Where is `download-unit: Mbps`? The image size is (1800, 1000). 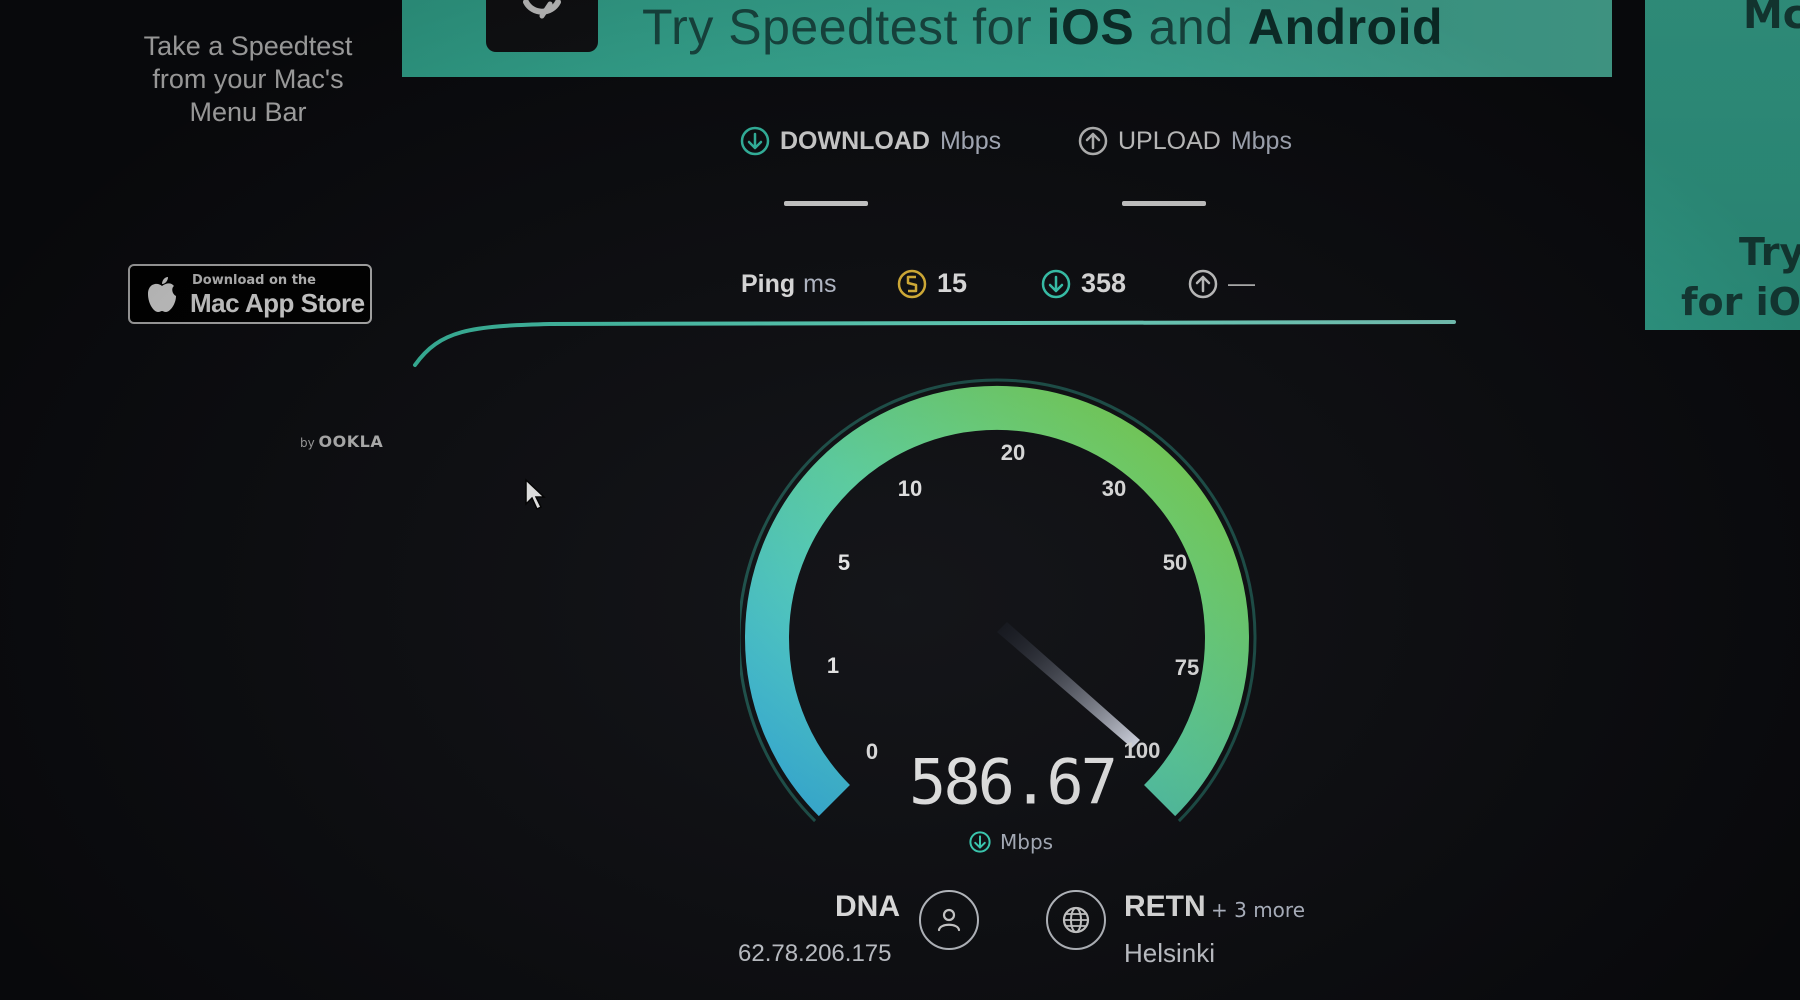
download-unit: Mbps is located at coordinates (970, 140).